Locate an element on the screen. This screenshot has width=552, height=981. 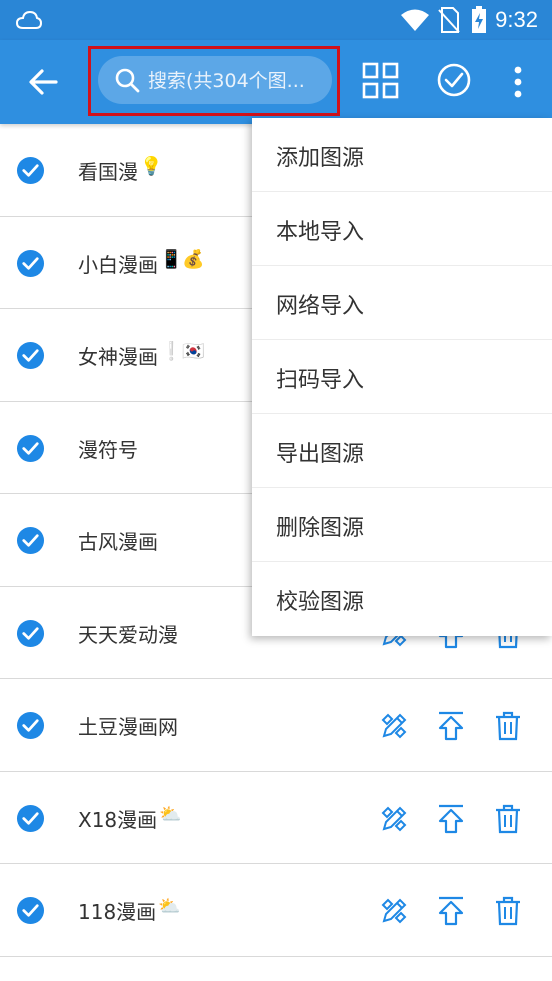
cloud-icon is located at coordinates (29, 19).